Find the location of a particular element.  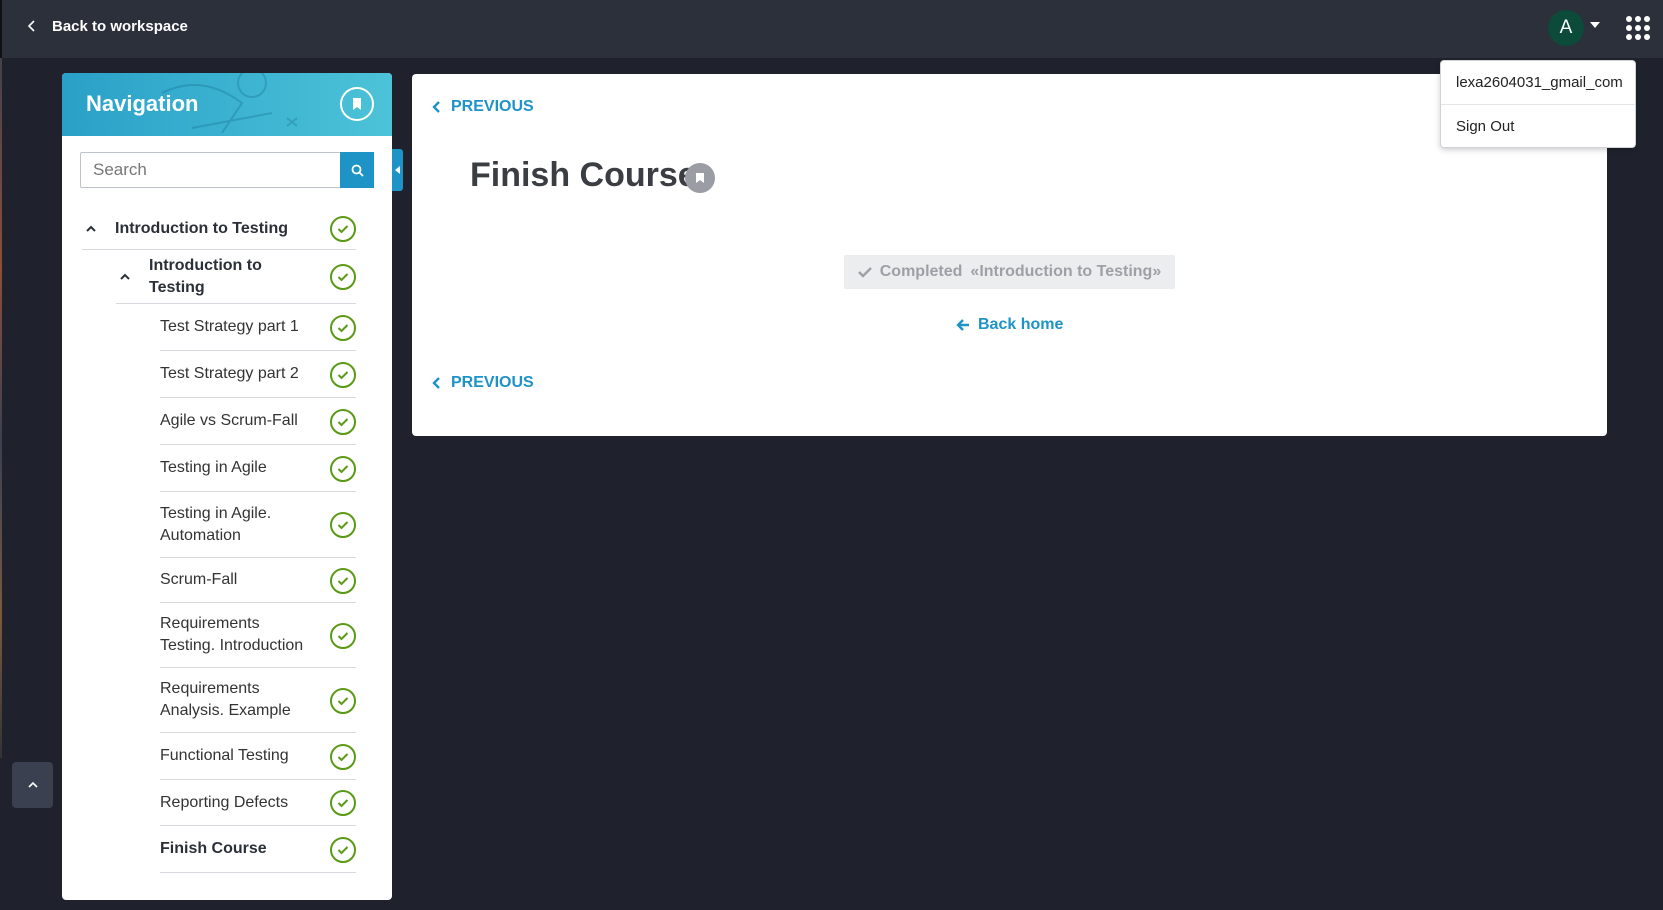

nav-subsection: Introduction to Testing is located at coordinates (236, 277).